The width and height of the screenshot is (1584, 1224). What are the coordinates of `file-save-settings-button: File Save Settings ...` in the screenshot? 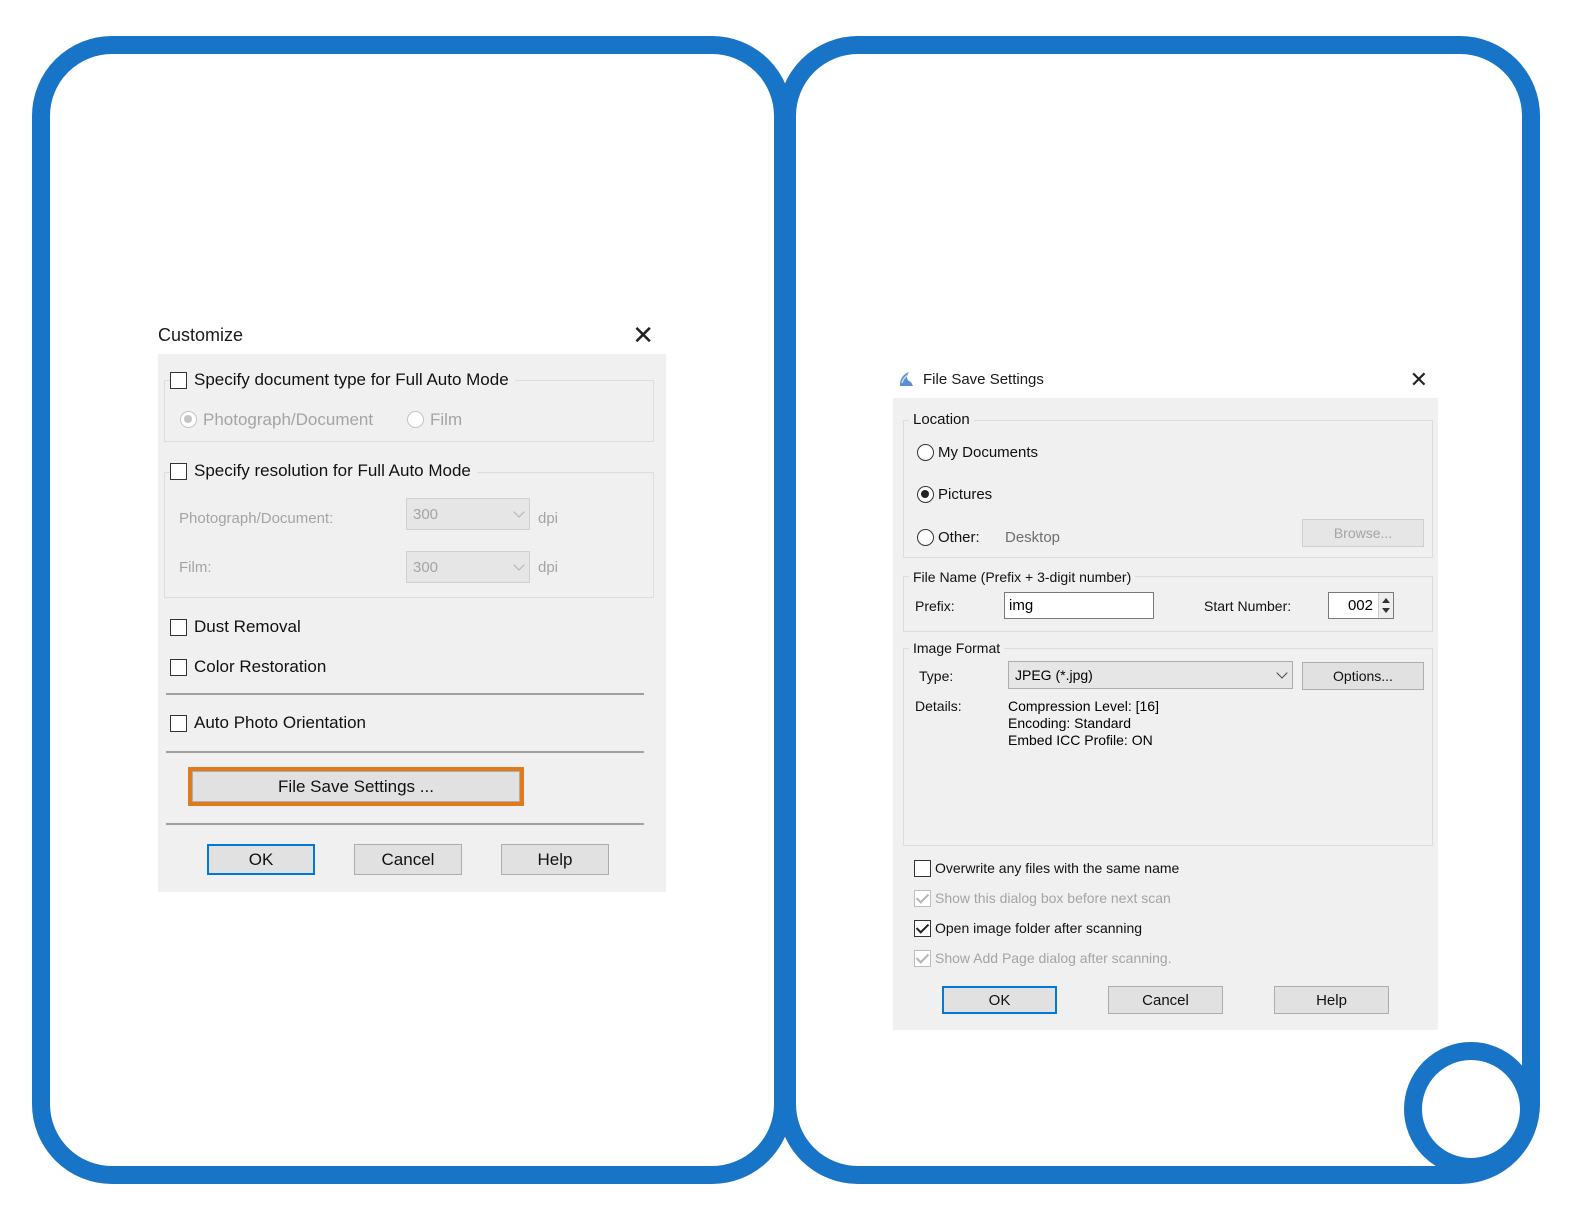 It's located at (356, 786).